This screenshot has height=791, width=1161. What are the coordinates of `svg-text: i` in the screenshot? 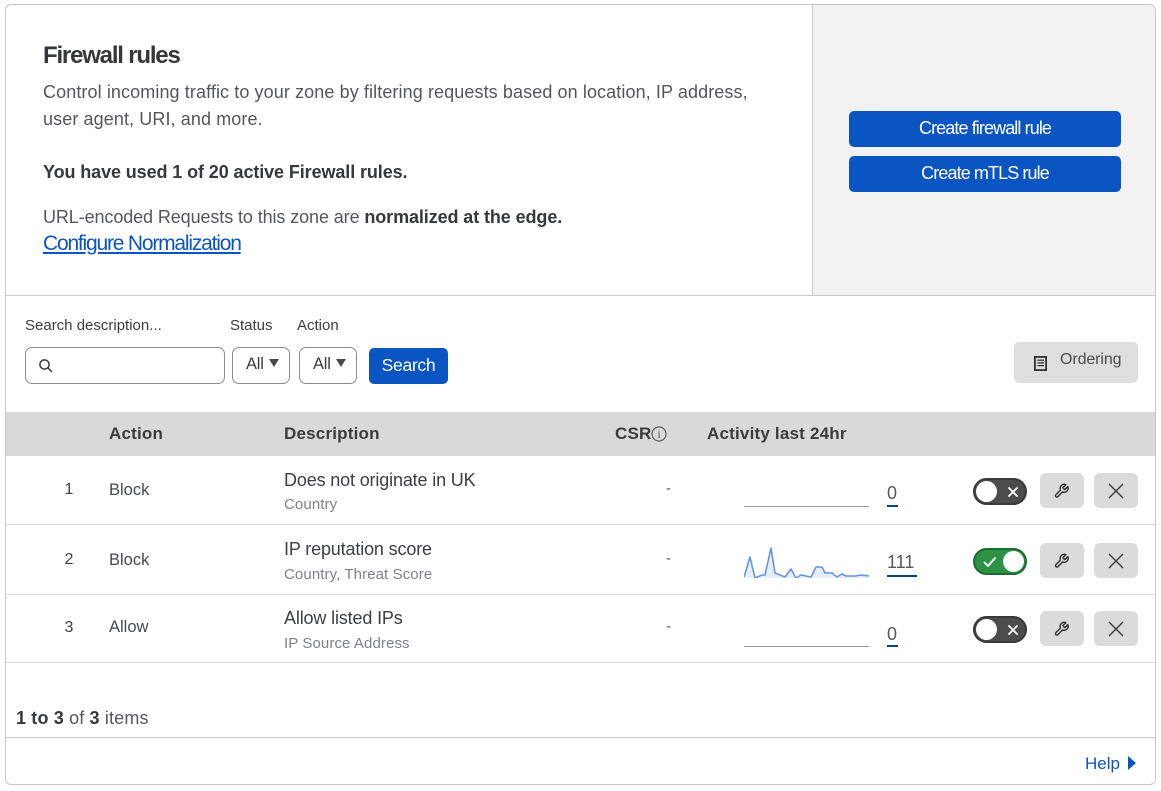 It's located at (659, 434).